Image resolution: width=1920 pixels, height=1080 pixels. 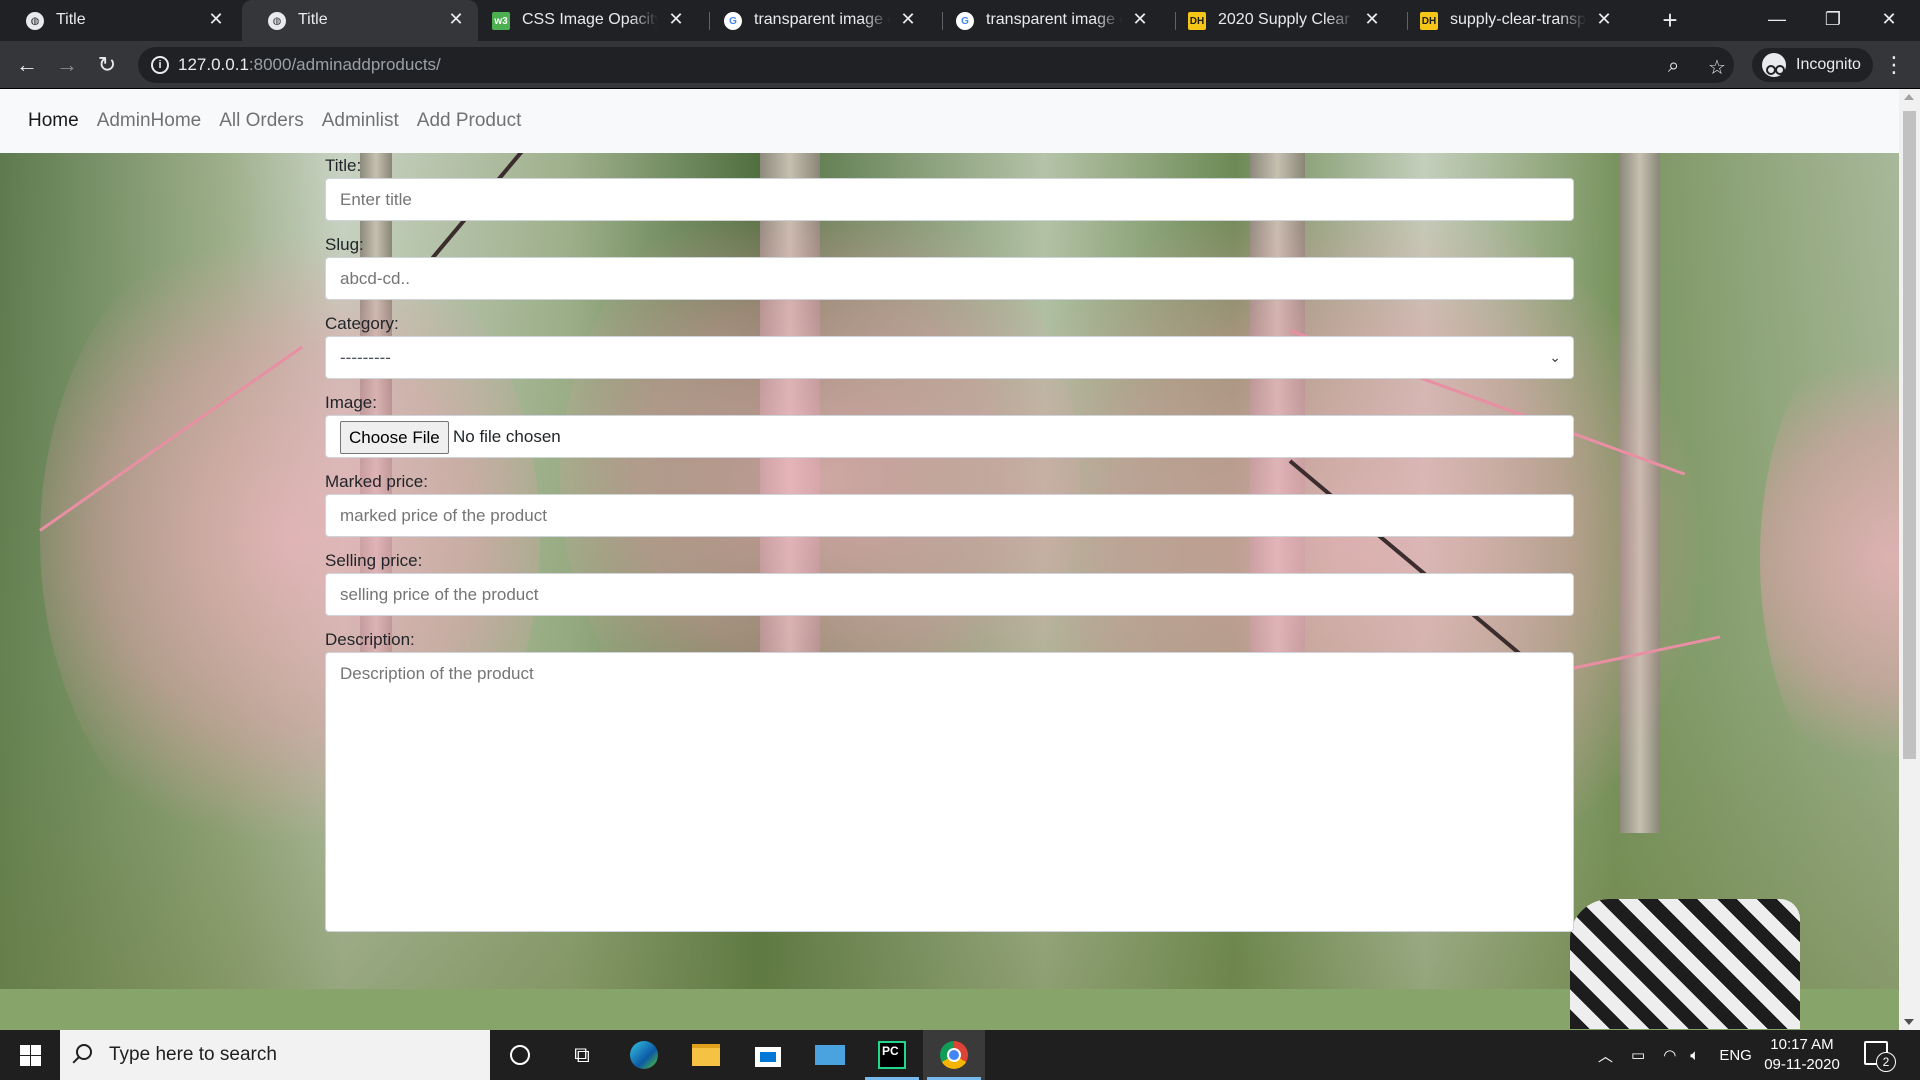 What do you see at coordinates (1673, 66) in the screenshot?
I see `zoom-icon: ⌕` at bounding box center [1673, 66].